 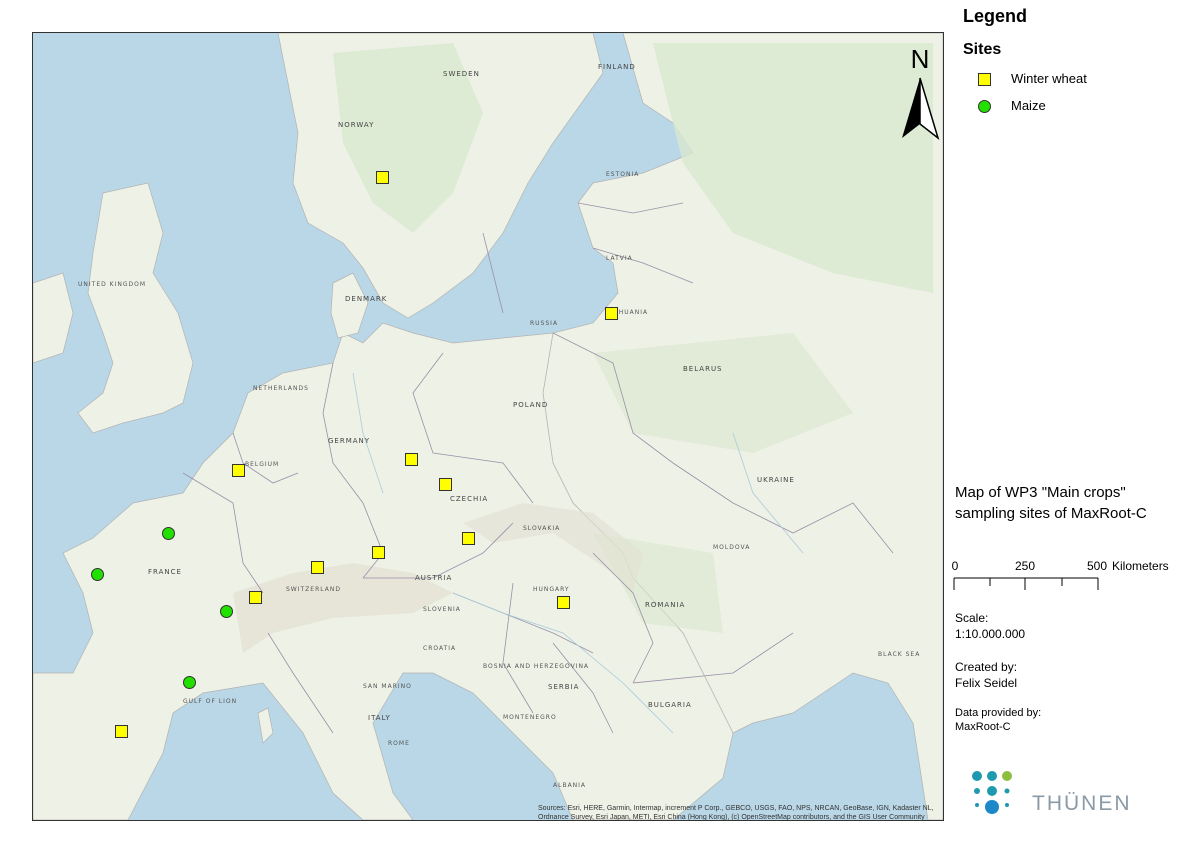 What do you see at coordinates (995, 16) in the screenshot?
I see `legend-title: Legend` at bounding box center [995, 16].